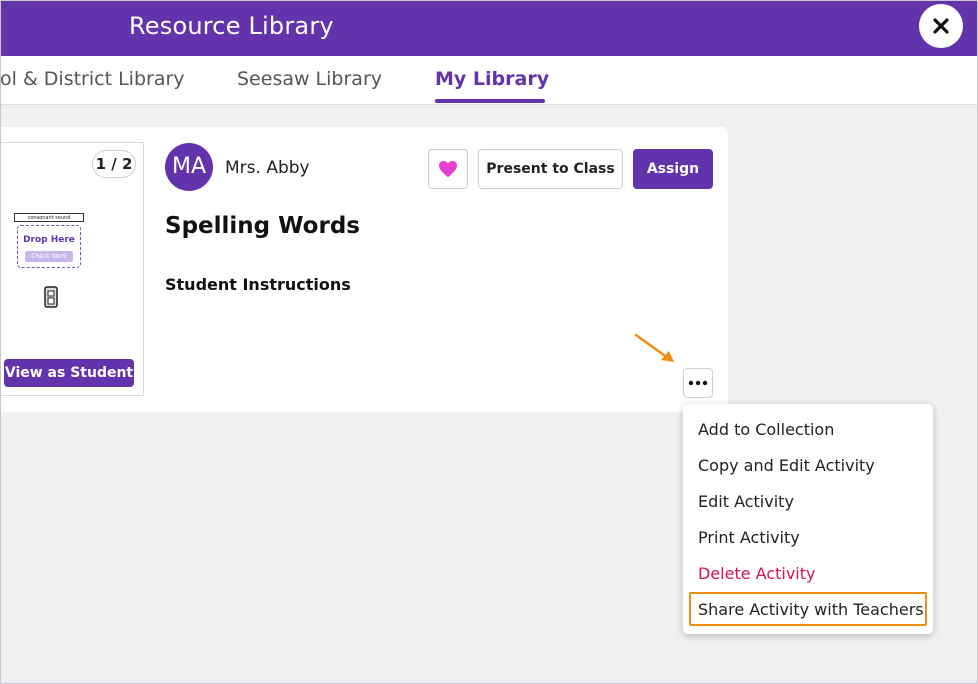 This screenshot has height=684, width=978. Describe the element at coordinates (49, 240) in the screenshot. I see `thumbnail-drop-text: Drop Here` at that location.